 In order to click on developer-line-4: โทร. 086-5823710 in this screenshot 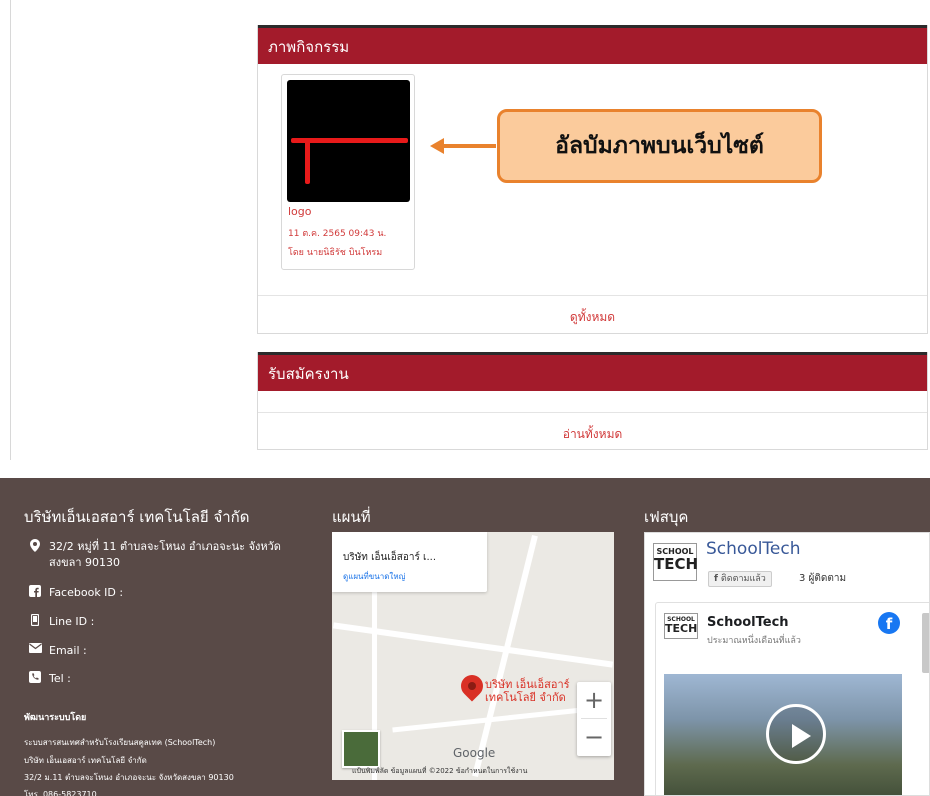, I will do `click(60, 793)`.